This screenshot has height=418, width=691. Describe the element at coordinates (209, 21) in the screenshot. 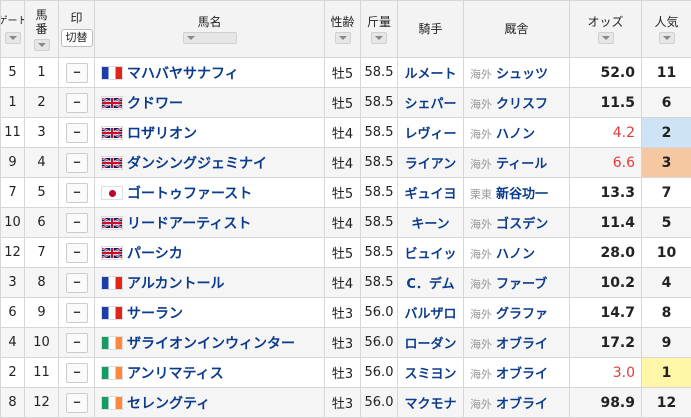

I see `header-horse-name-label: 馬名` at that location.